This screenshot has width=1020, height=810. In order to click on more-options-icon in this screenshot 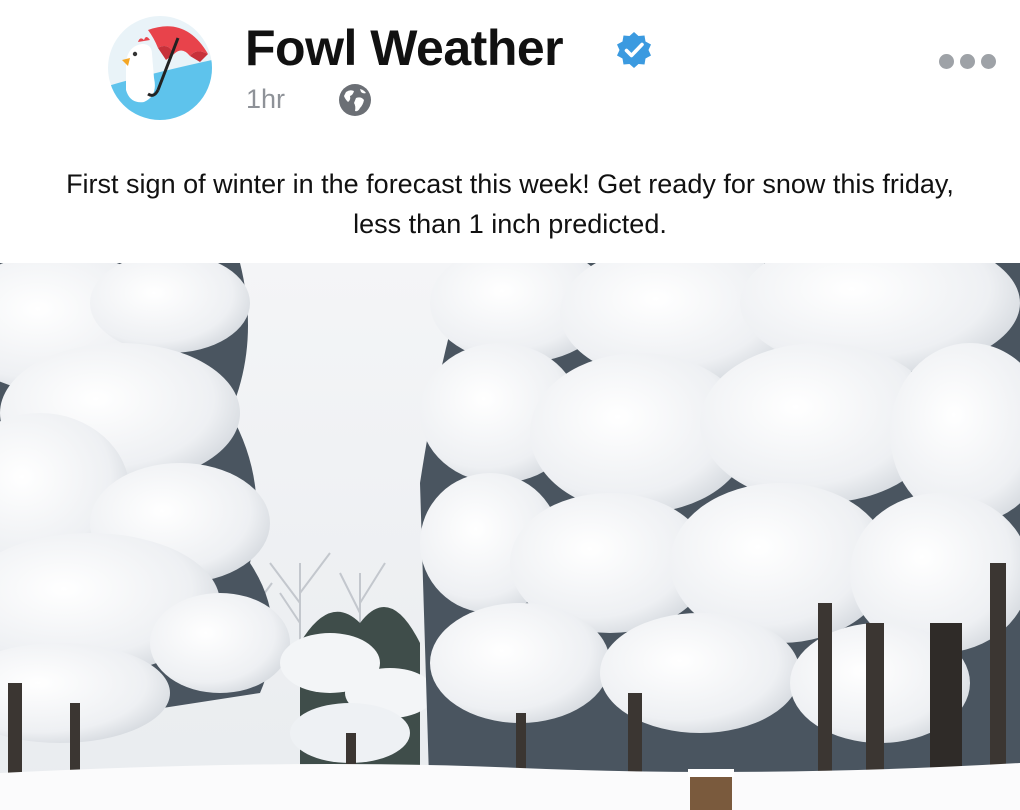, I will do `click(968, 61)`.